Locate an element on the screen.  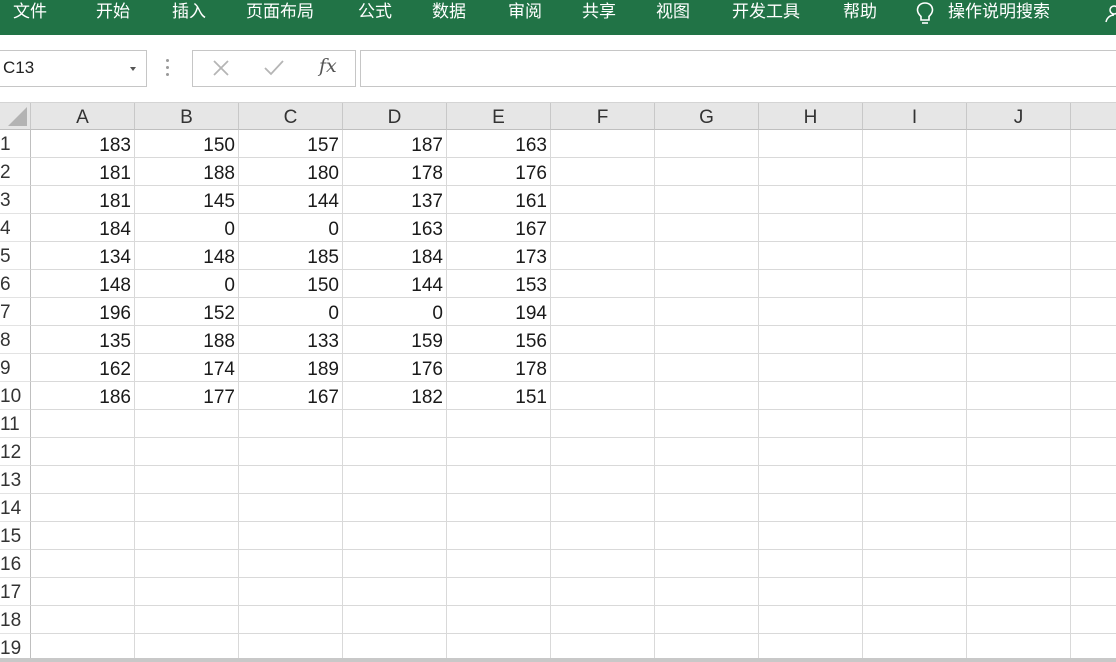
person-icon is located at coordinates (1108, 14).